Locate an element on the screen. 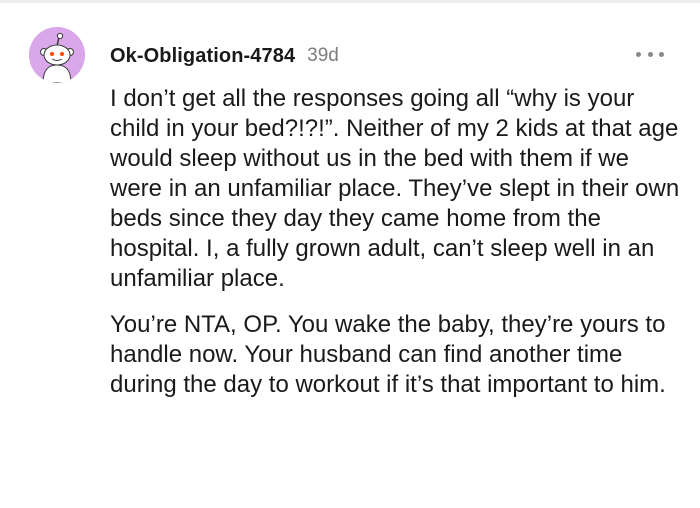 The height and width of the screenshot is (508, 700). avatar is located at coordinates (57, 55).